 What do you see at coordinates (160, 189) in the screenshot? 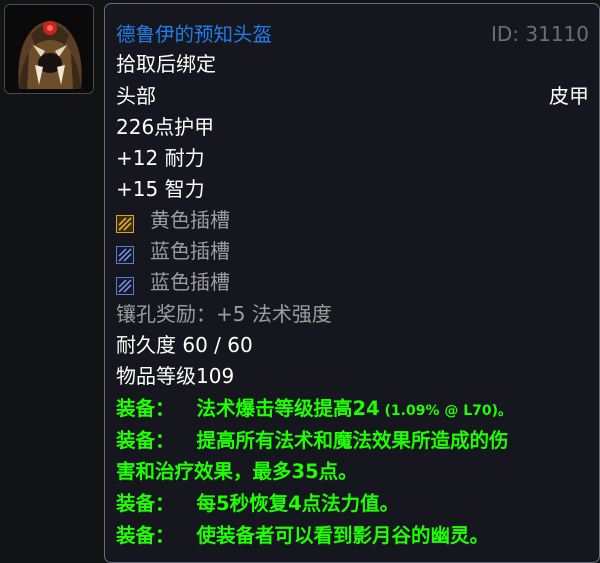
I see `stat-intellect: +15 智力` at bounding box center [160, 189].